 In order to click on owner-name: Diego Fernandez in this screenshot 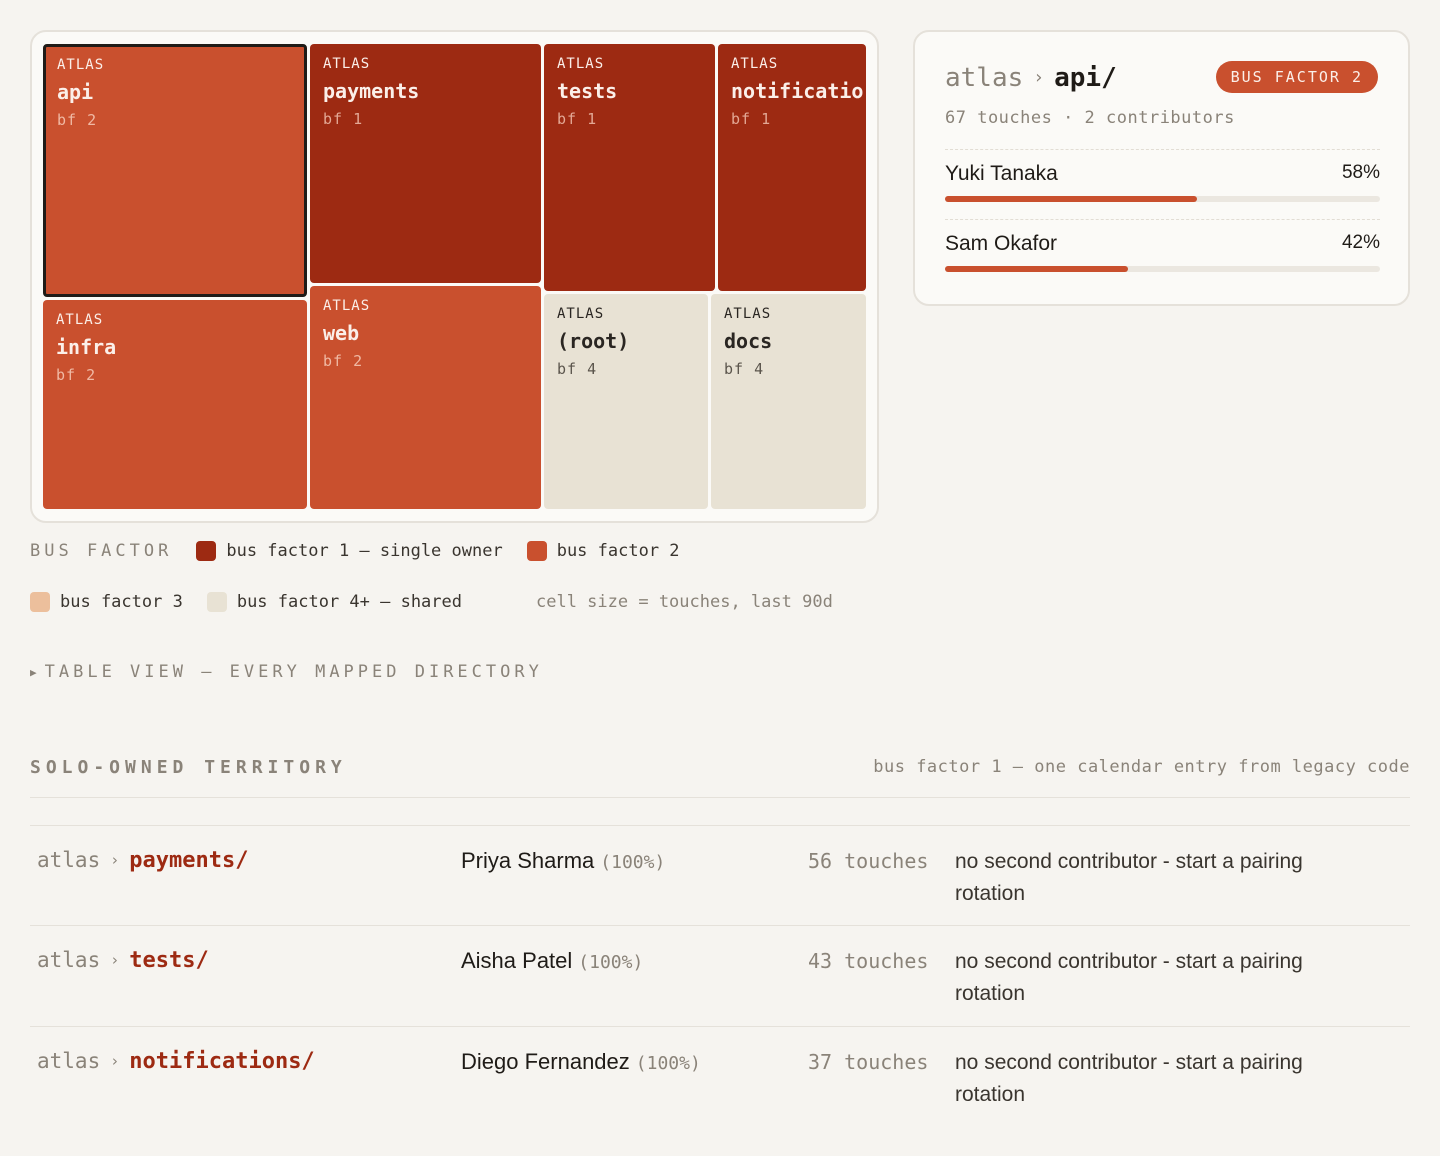, I will do `click(545, 1061)`.